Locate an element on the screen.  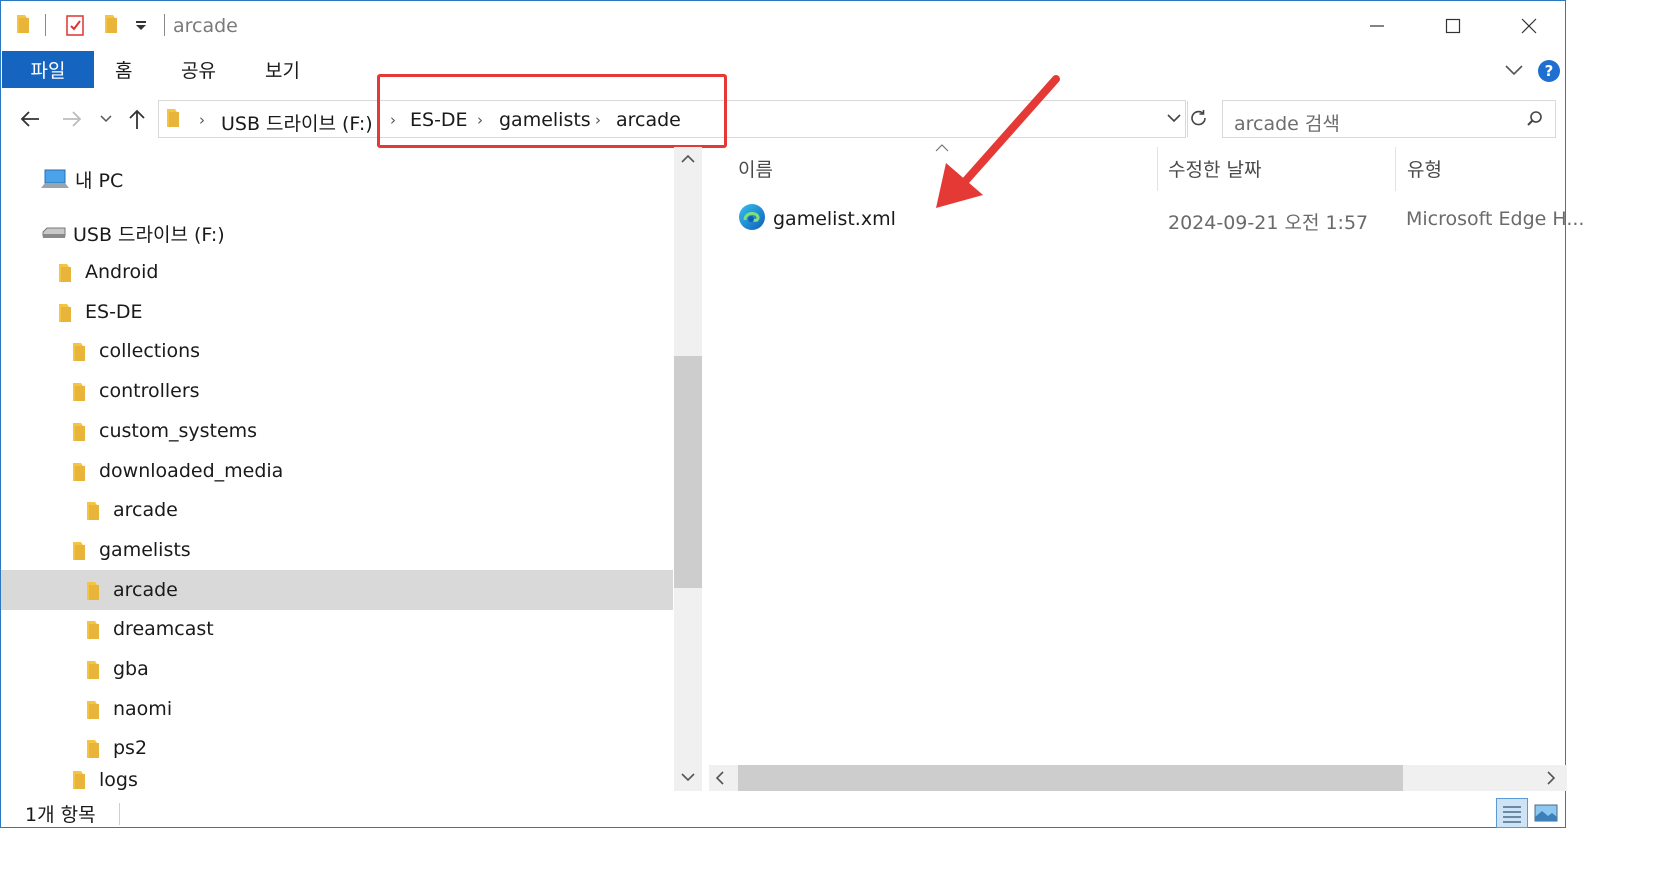
nav-label: controllers is located at coordinates (149, 391).